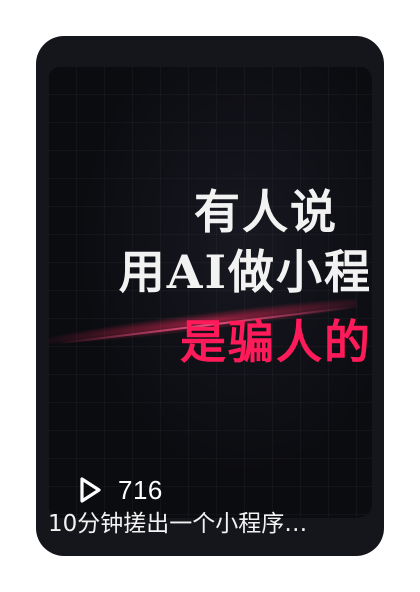 The width and height of the screenshot is (420, 592). Describe the element at coordinates (140, 489) in the screenshot. I see `view-count: 716` at that location.